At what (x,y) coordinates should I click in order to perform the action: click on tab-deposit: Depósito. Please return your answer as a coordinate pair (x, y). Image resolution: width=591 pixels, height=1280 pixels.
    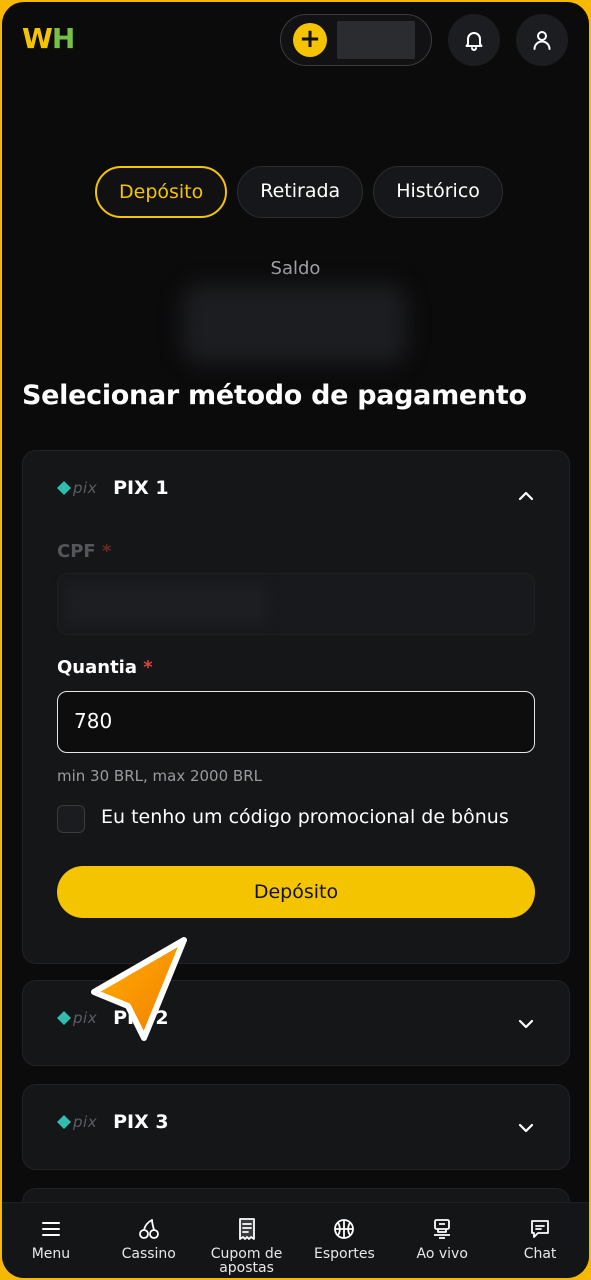
    Looking at the image, I should click on (161, 192).